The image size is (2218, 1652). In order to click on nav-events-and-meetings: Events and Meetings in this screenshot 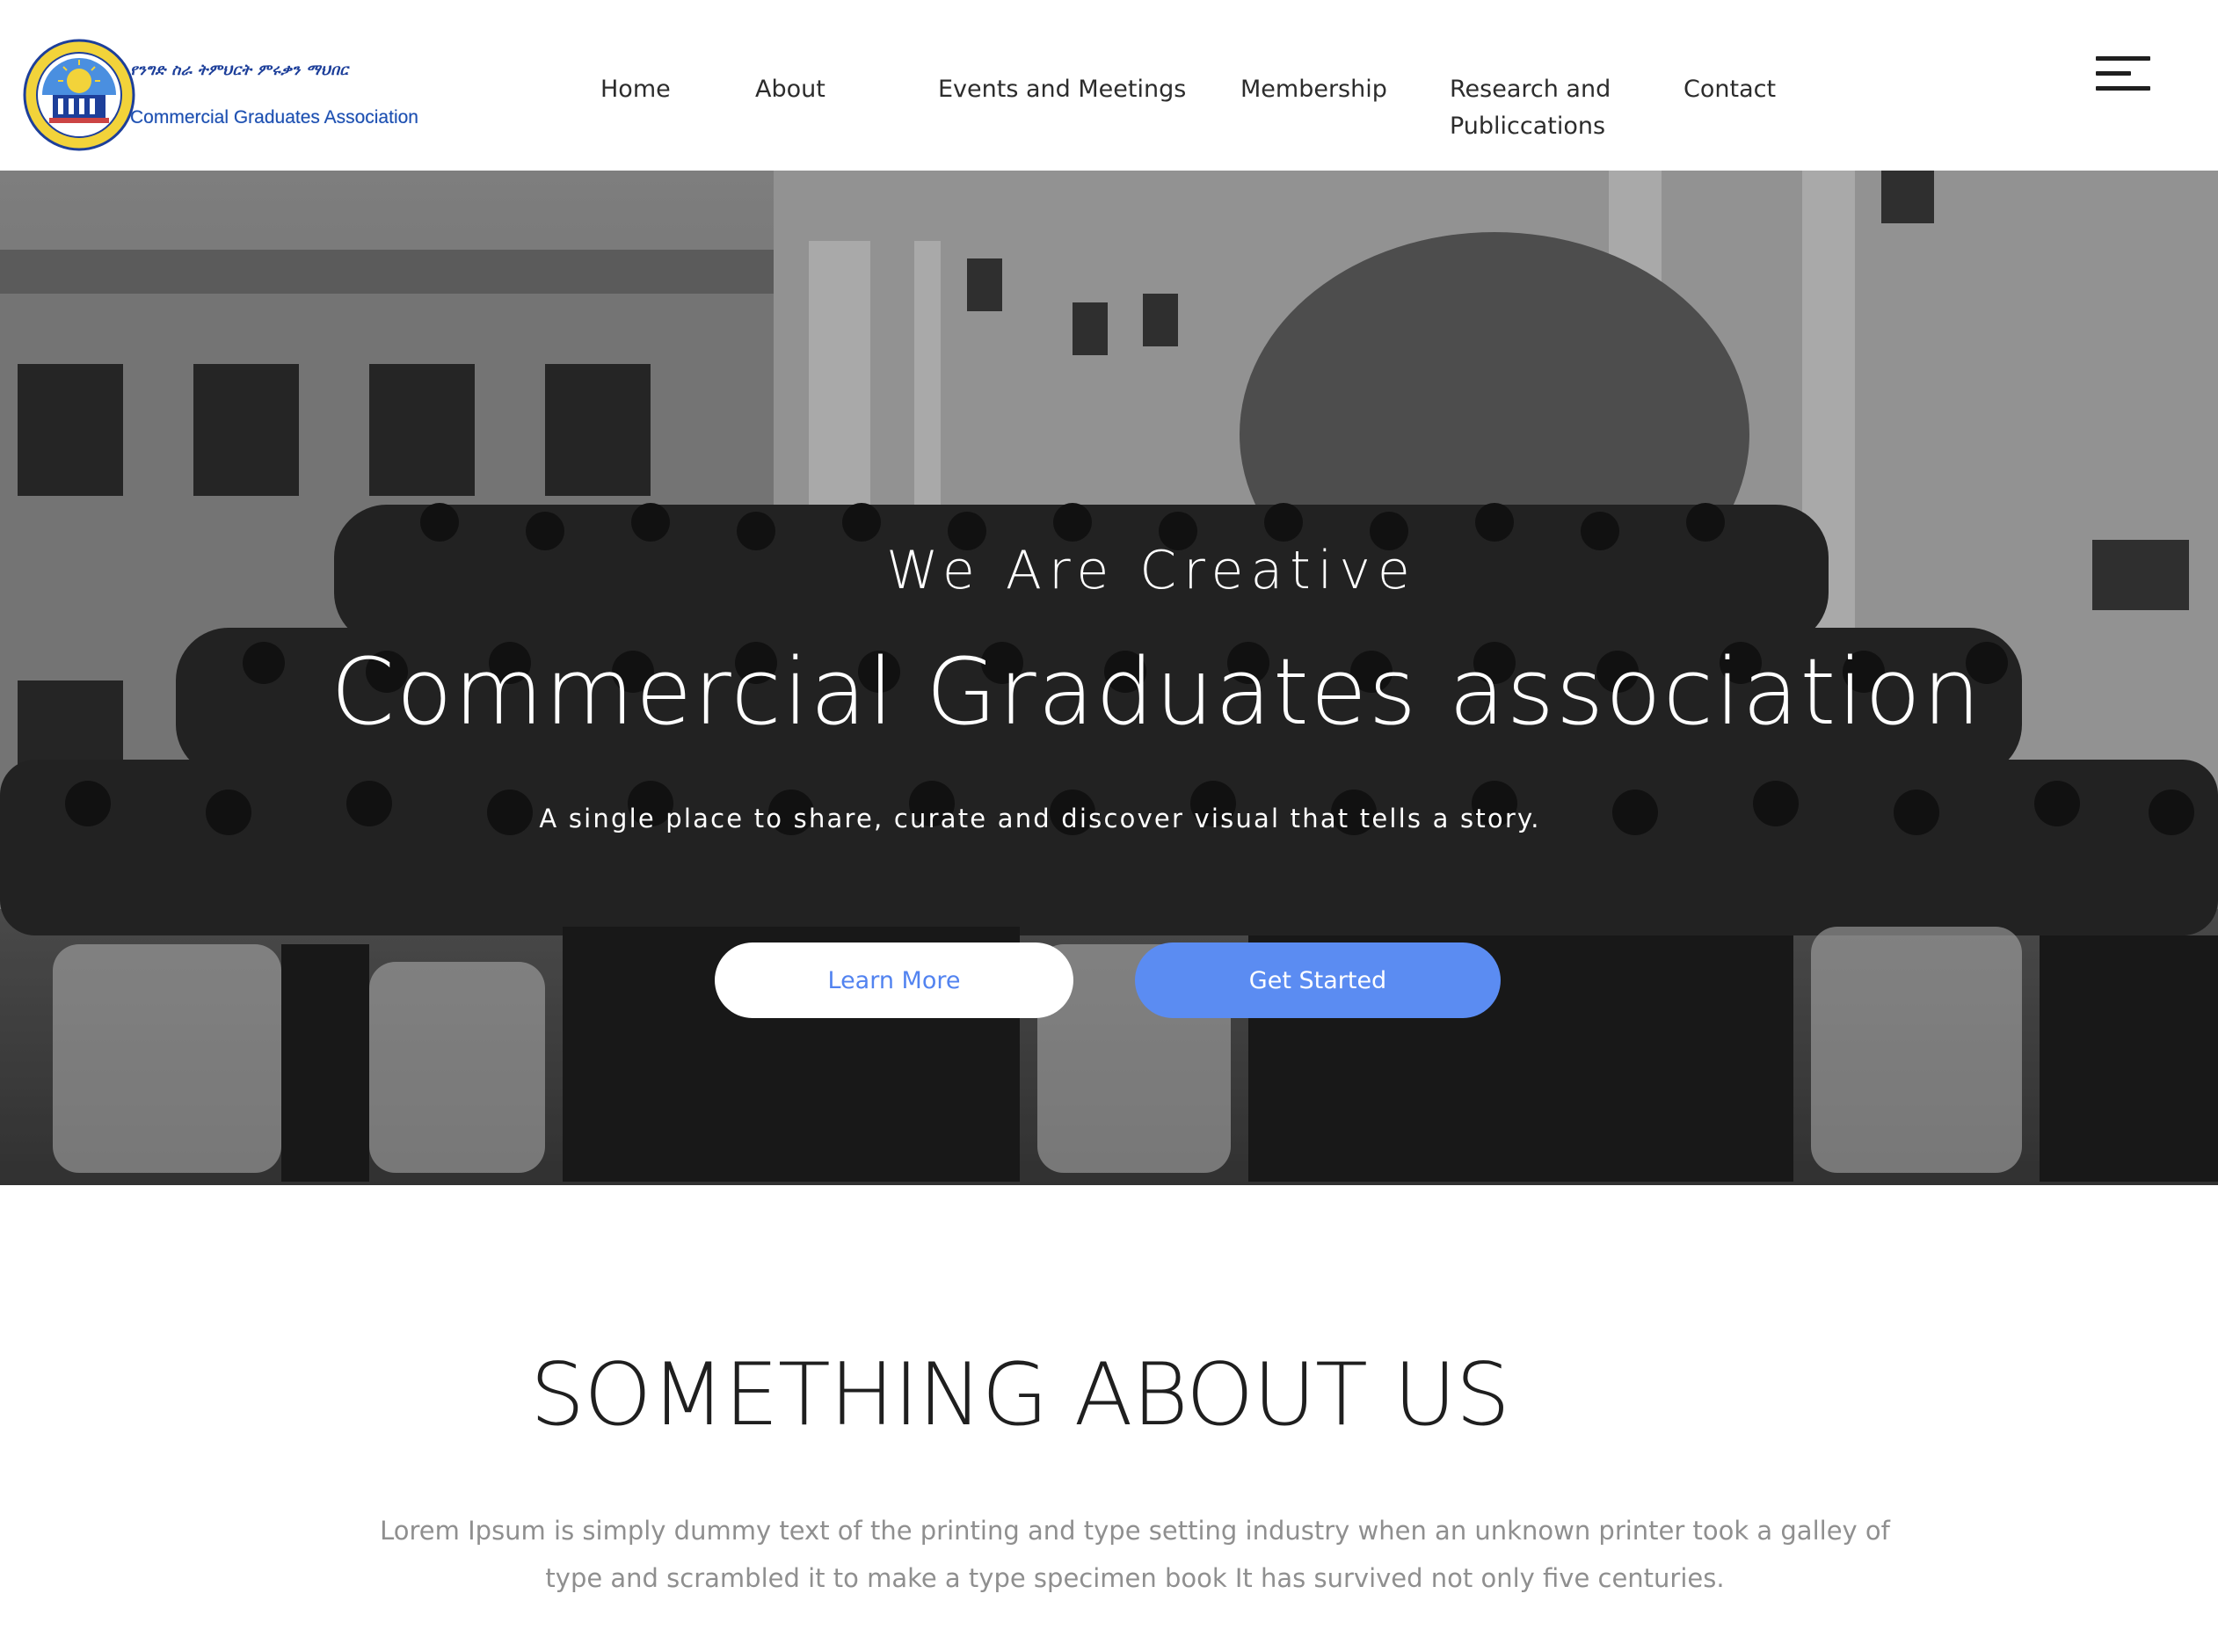, I will do `click(1062, 89)`.